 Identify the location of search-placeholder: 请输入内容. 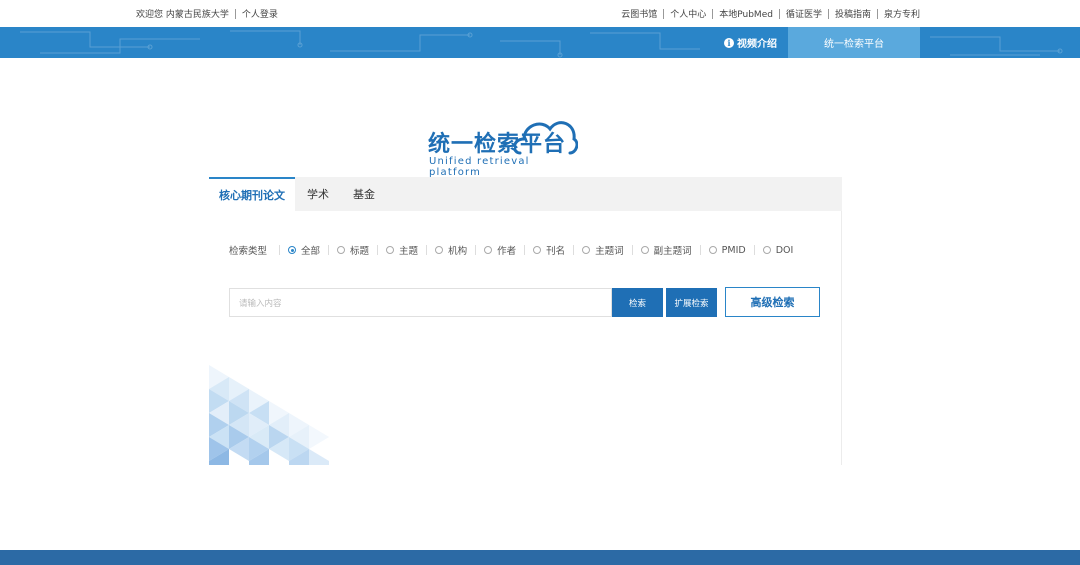
(260, 303).